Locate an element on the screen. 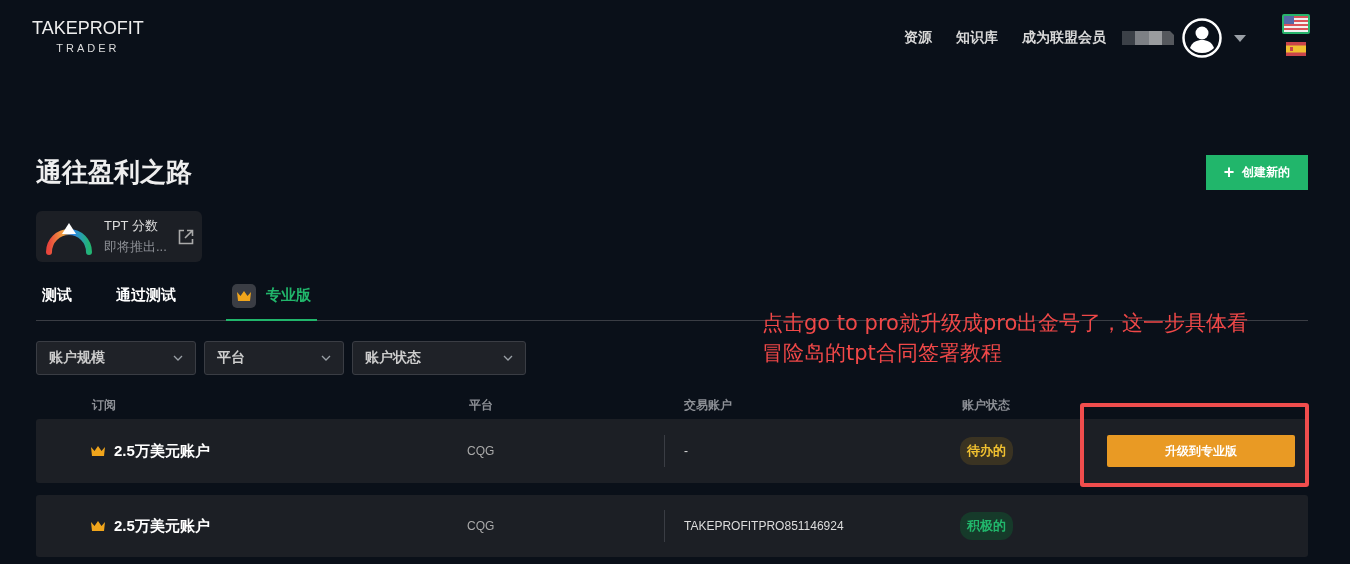 The width and height of the screenshot is (1350, 564). nav-link: 资源 is located at coordinates (918, 38).